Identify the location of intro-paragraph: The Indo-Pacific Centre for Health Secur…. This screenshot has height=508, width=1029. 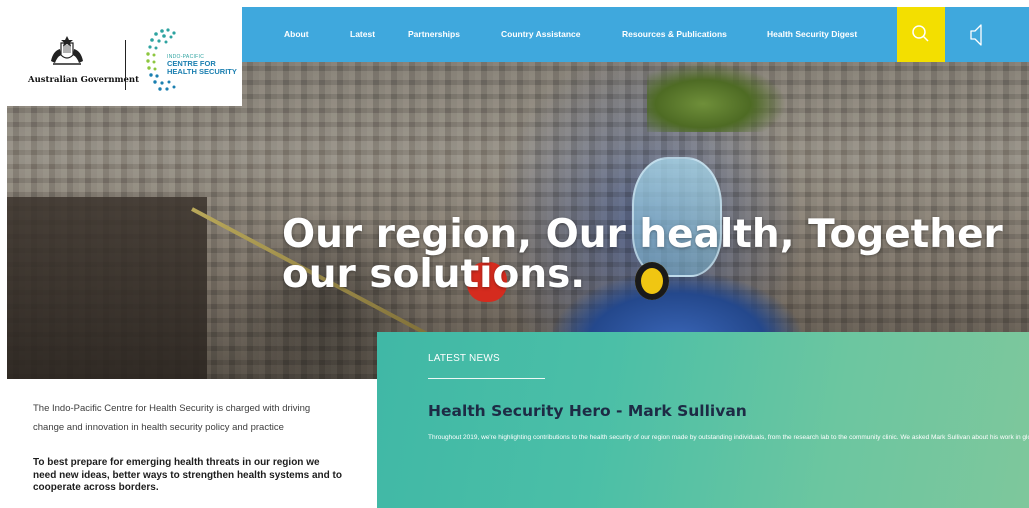
(172, 418).